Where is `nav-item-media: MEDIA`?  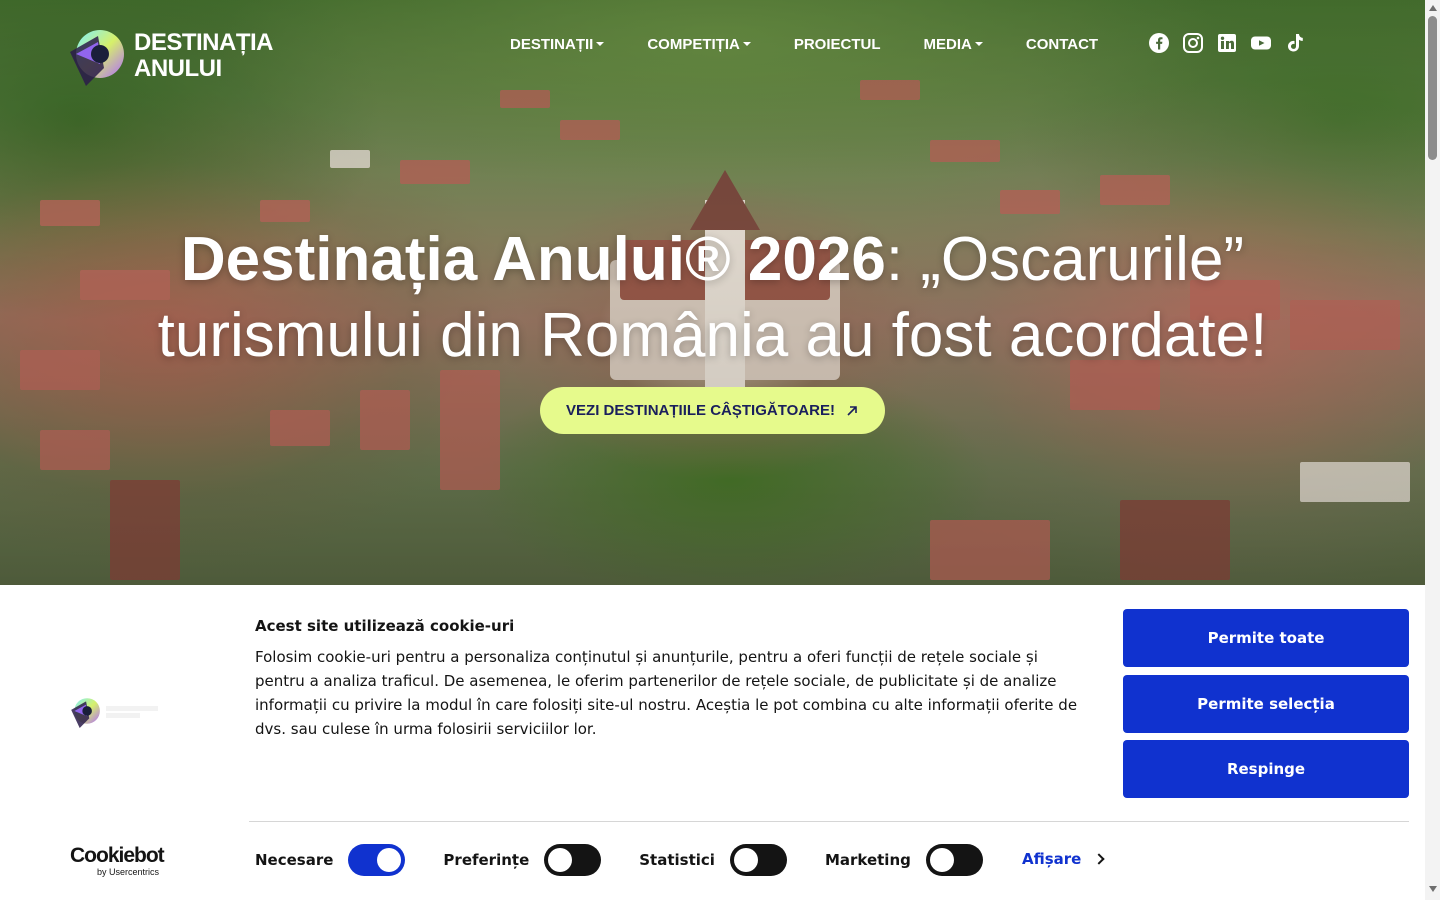 nav-item-media: MEDIA is located at coordinates (953, 44).